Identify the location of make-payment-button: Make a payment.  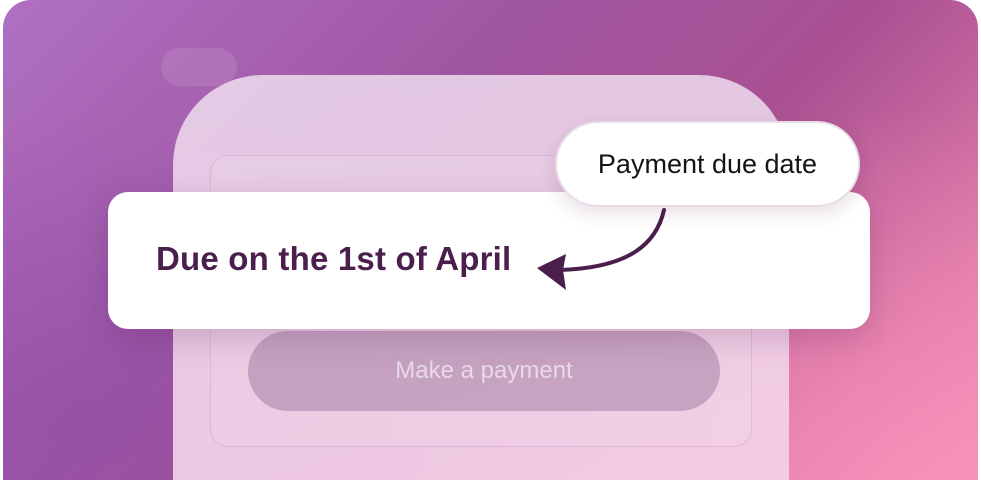
(484, 371).